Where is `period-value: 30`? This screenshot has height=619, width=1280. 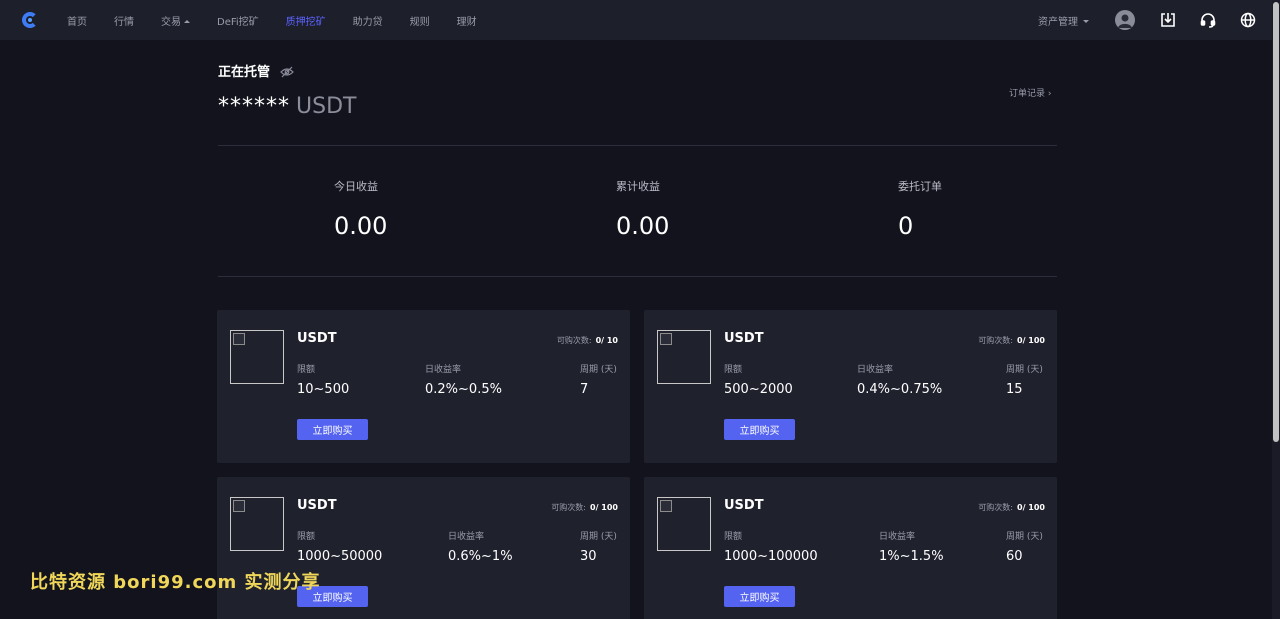 period-value: 30 is located at coordinates (588, 556).